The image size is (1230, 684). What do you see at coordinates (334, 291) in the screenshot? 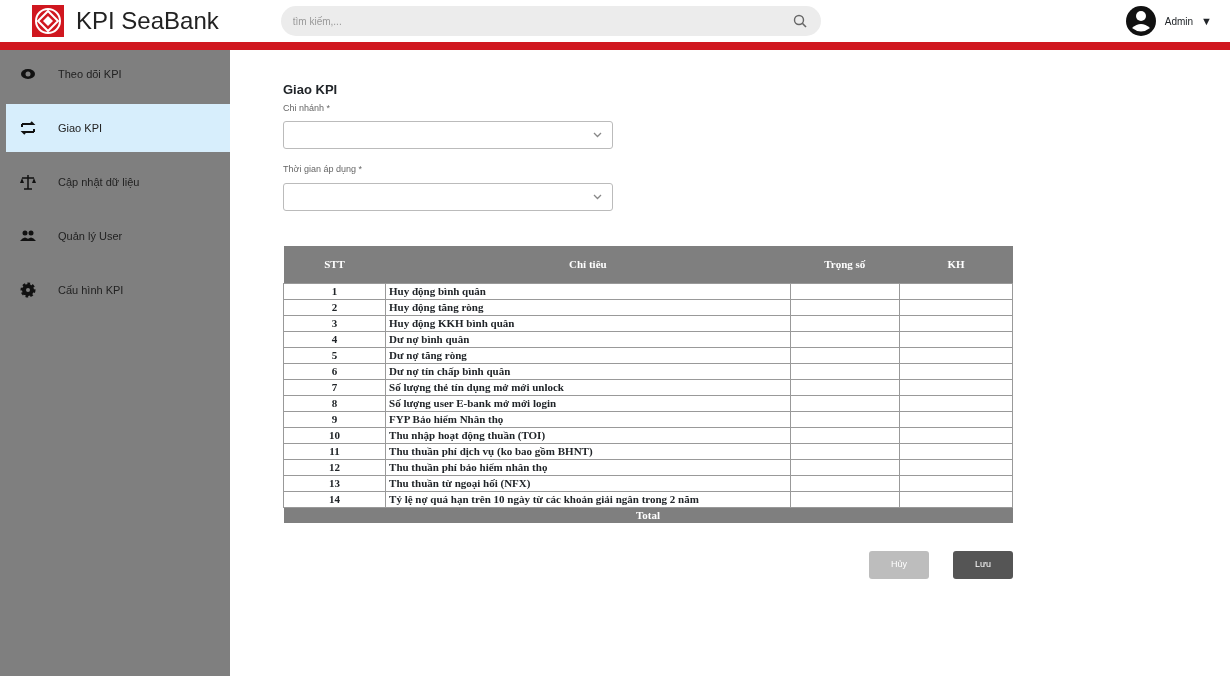
I see `table-cell: 1` at bounding box center [334, 291].